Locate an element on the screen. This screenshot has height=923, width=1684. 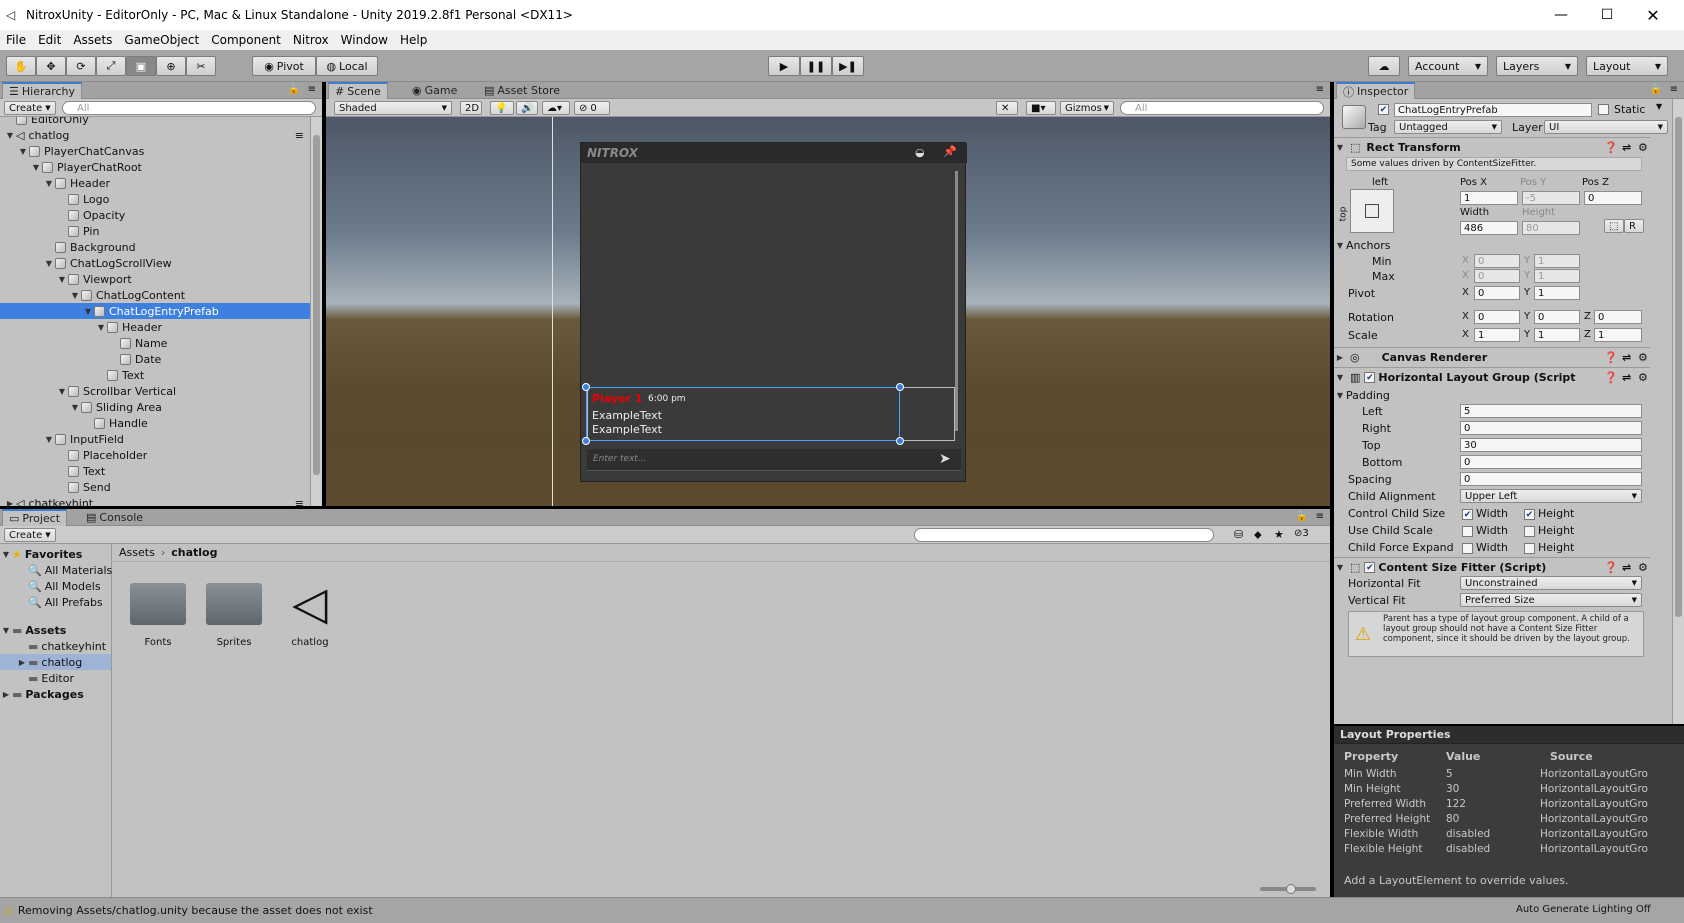
scale-z-field: 1 is located at coordinates (1618, 335).